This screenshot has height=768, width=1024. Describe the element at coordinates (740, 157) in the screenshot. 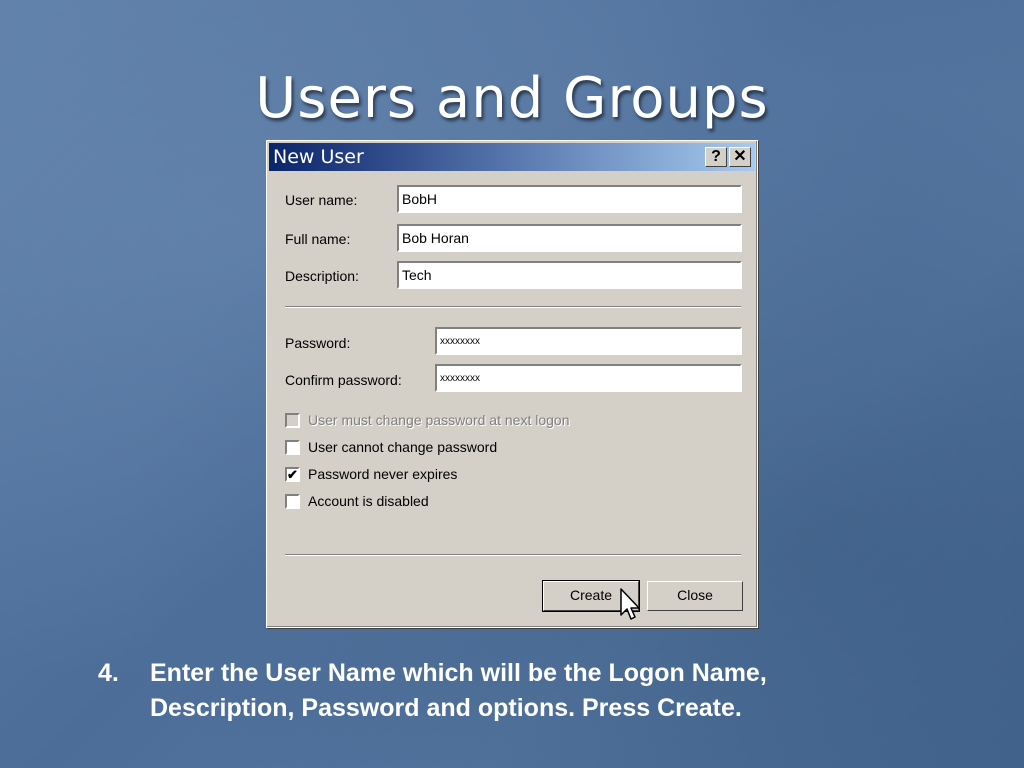

I see `close-icon: ✕` at that location.